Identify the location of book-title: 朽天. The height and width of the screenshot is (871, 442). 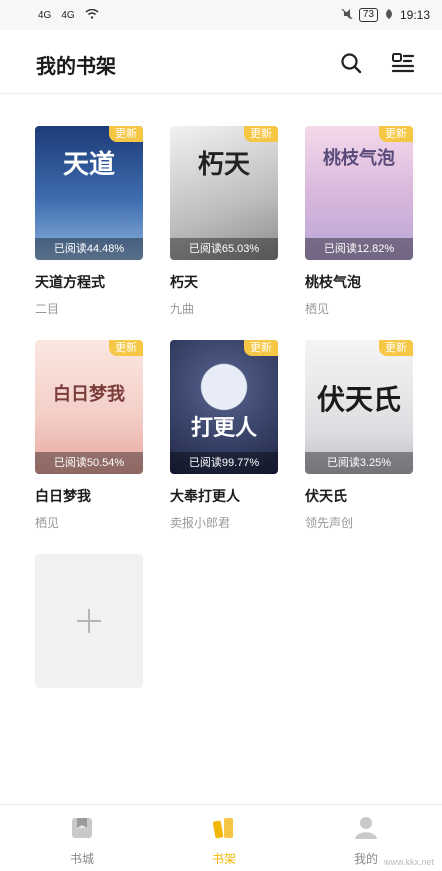
(224, 282).